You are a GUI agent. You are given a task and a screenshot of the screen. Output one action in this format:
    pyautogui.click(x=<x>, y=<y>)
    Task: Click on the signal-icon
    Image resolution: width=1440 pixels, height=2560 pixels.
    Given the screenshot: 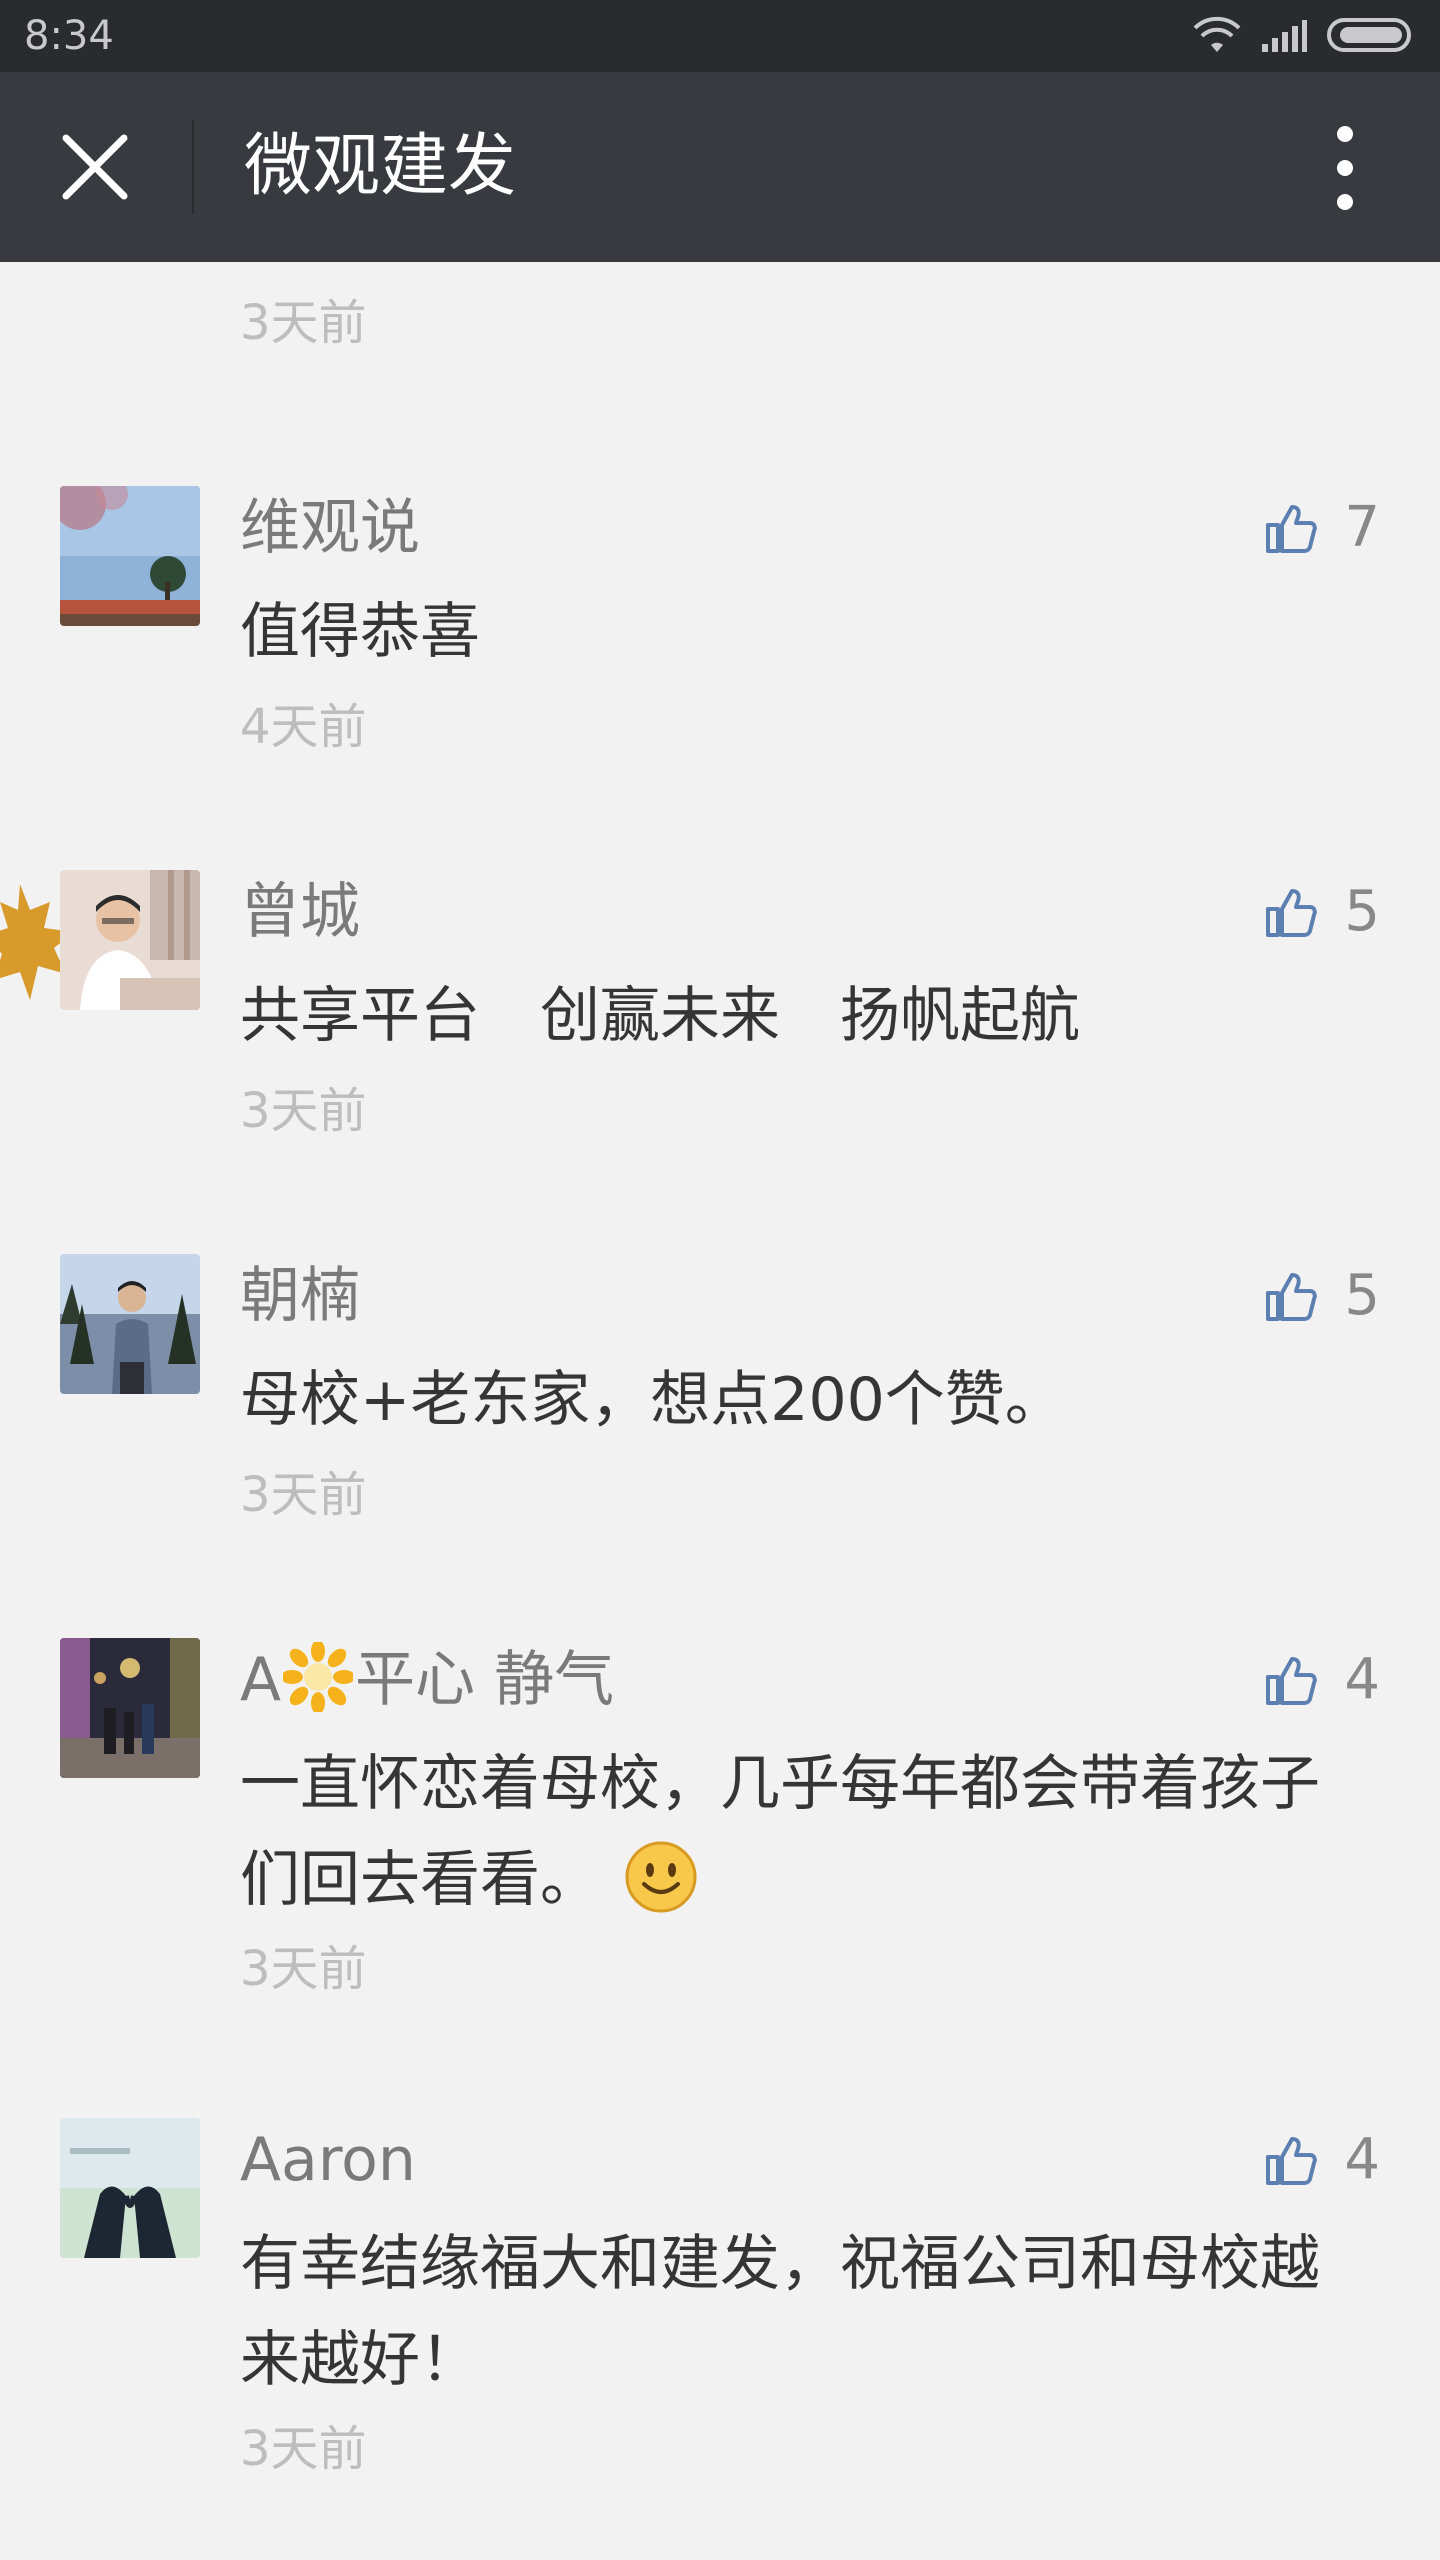 What is the action you would take?
    pyautogui.click(x=1284, y=36)
    